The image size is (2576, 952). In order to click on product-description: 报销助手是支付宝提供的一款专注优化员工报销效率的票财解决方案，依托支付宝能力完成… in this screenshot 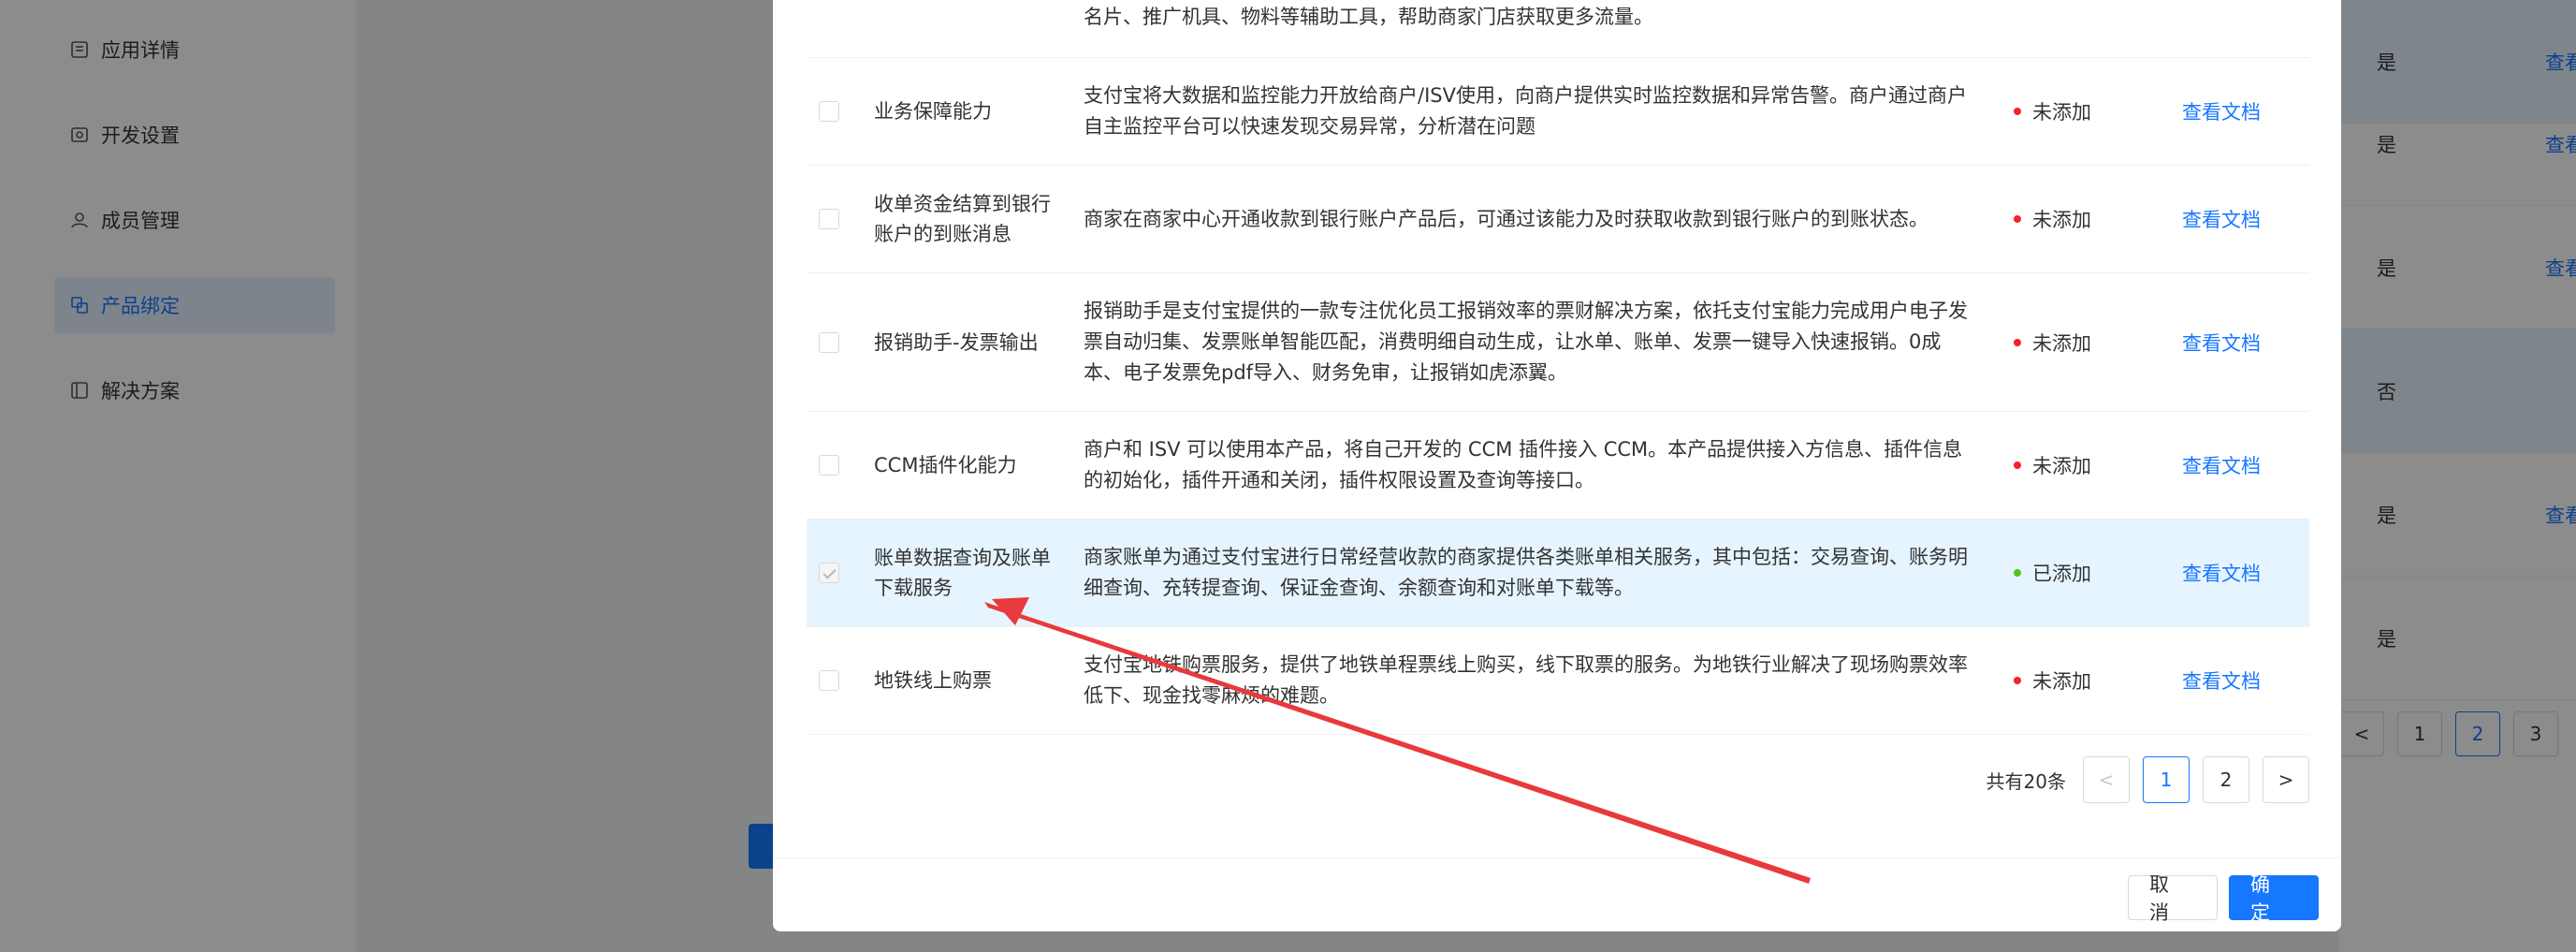, I will do `click(1526, 342)`.